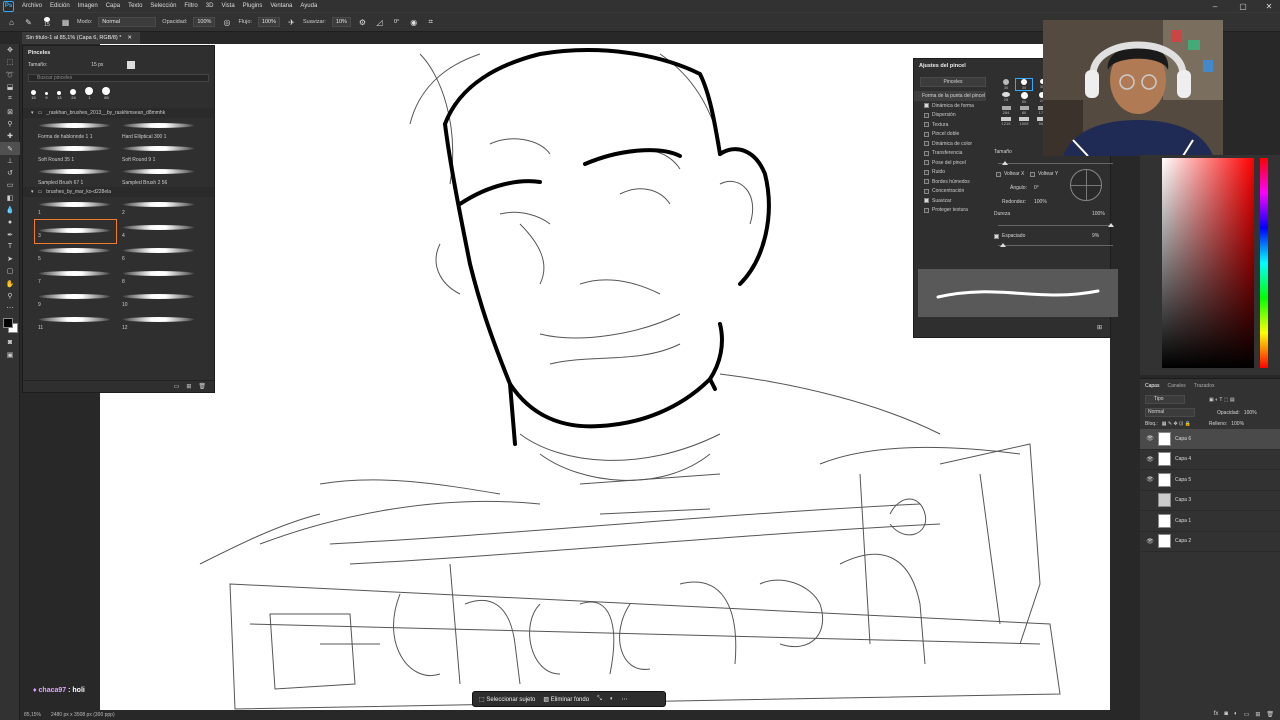 The image size is (1280, 720). I want to click on preset-brush: 9, so click(46, 96).